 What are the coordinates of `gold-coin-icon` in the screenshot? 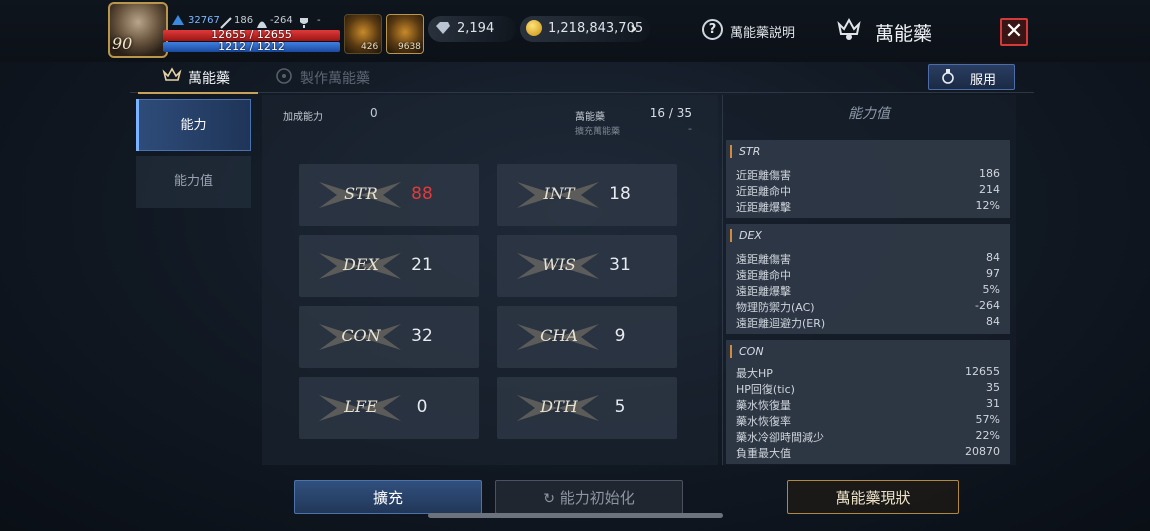 It's located at (534, 28).